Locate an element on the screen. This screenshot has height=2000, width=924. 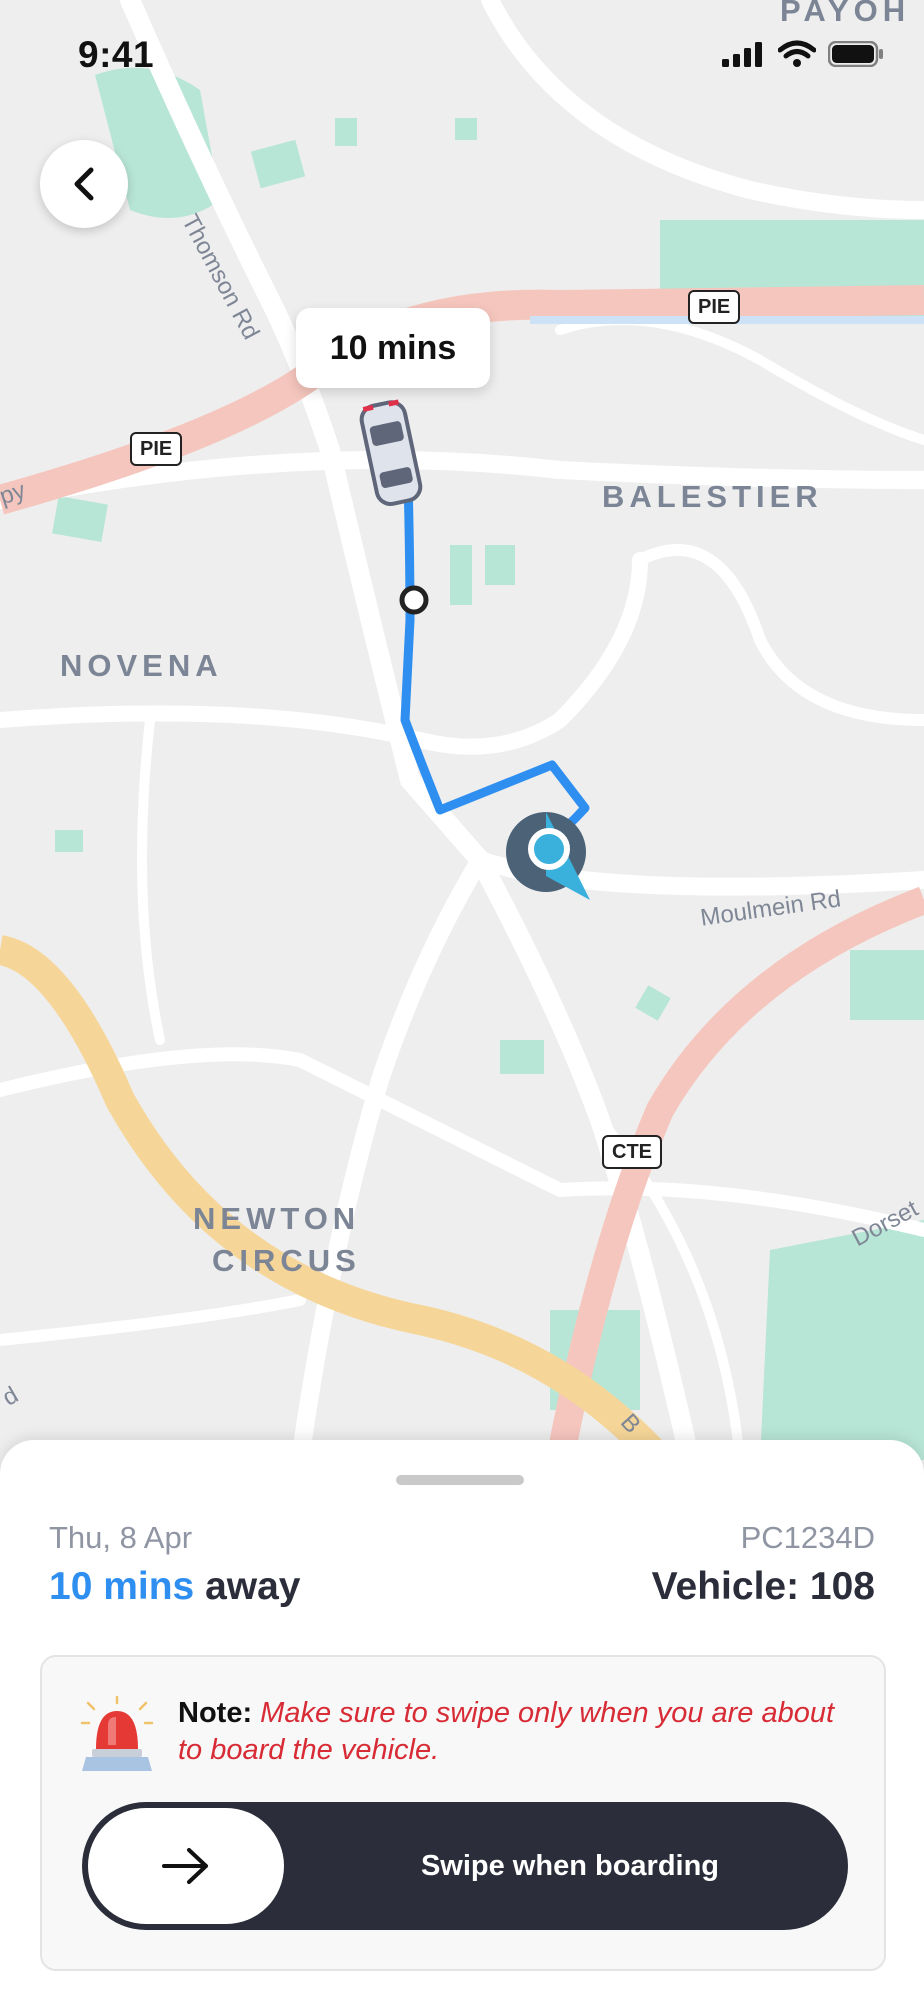
area-label-newton: NEWTON is located at coordinates (277, 1218).